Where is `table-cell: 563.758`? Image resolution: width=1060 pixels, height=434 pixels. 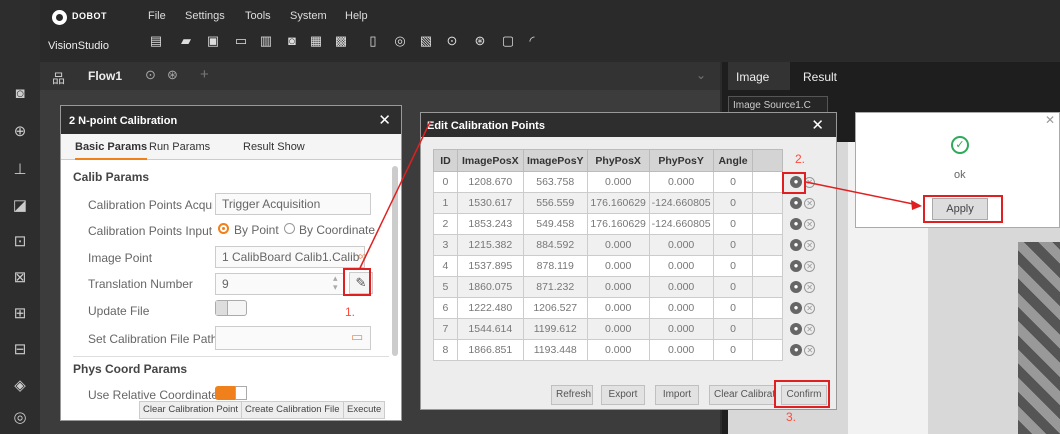 table-cell: 563.758 is located at coordinates (555, 182).